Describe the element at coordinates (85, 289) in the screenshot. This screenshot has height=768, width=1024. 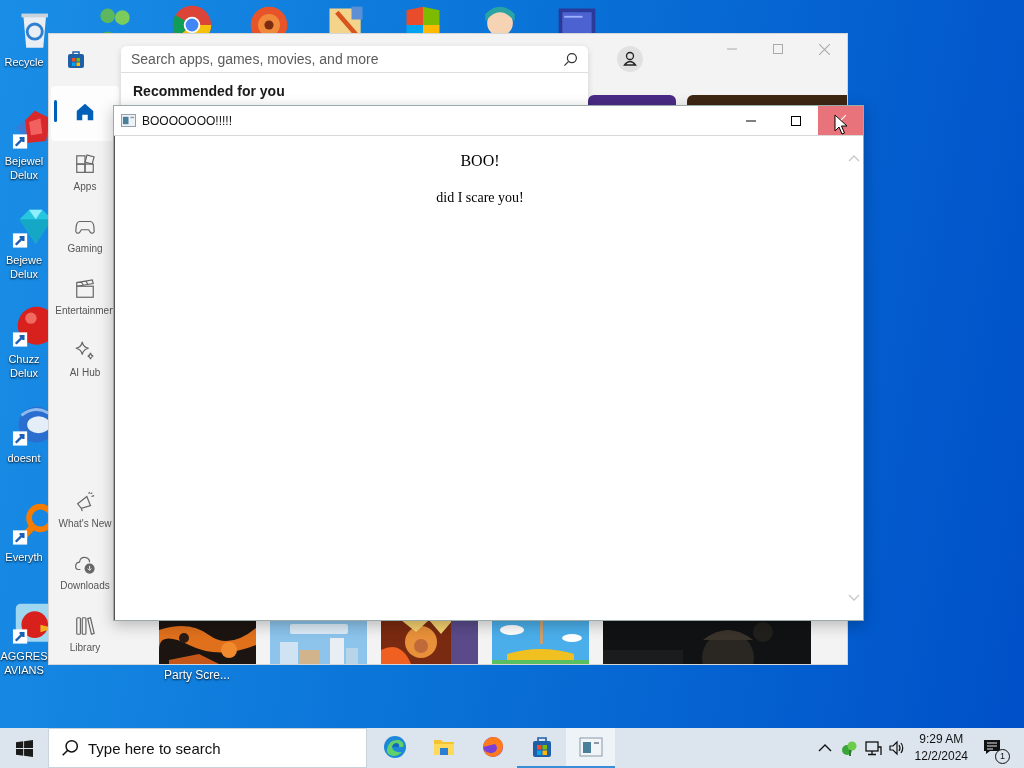
I see `clapperboard-icon` at that location.